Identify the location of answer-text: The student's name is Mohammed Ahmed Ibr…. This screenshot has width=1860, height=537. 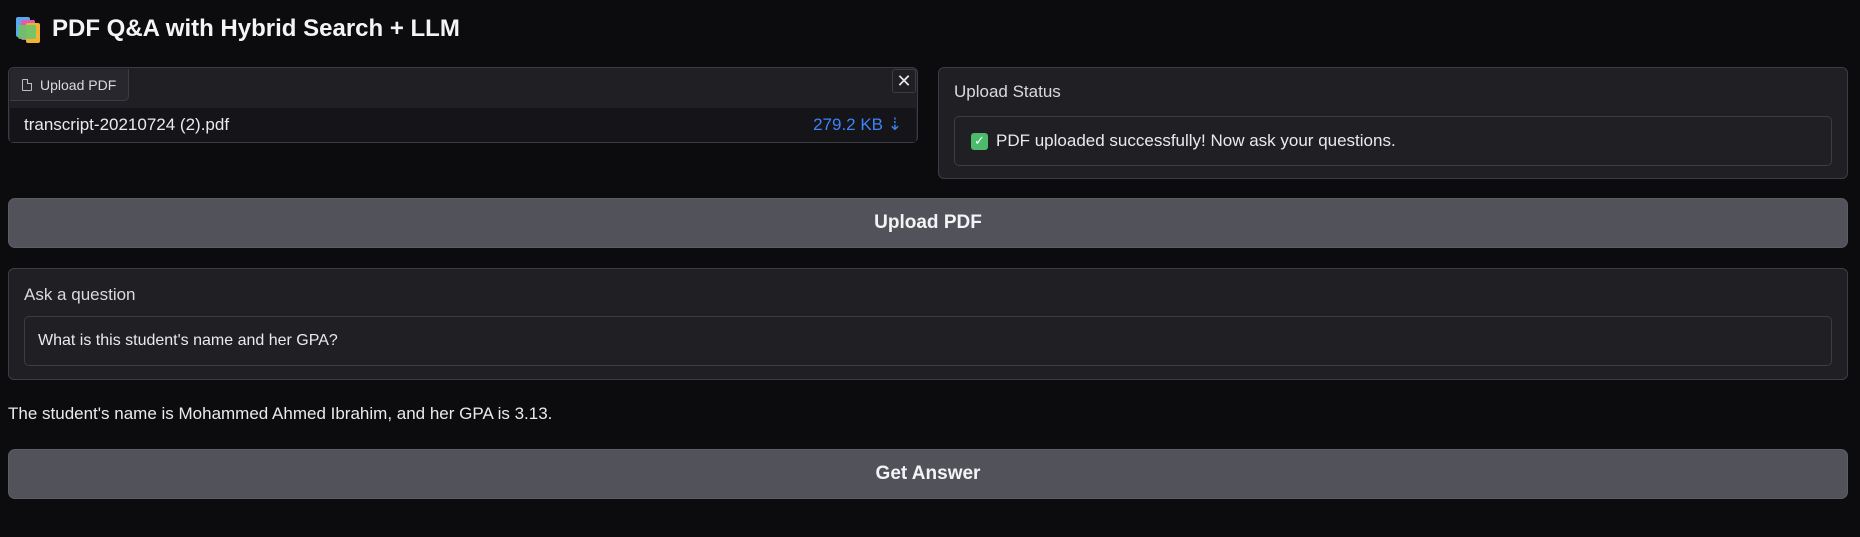
(280, 413).